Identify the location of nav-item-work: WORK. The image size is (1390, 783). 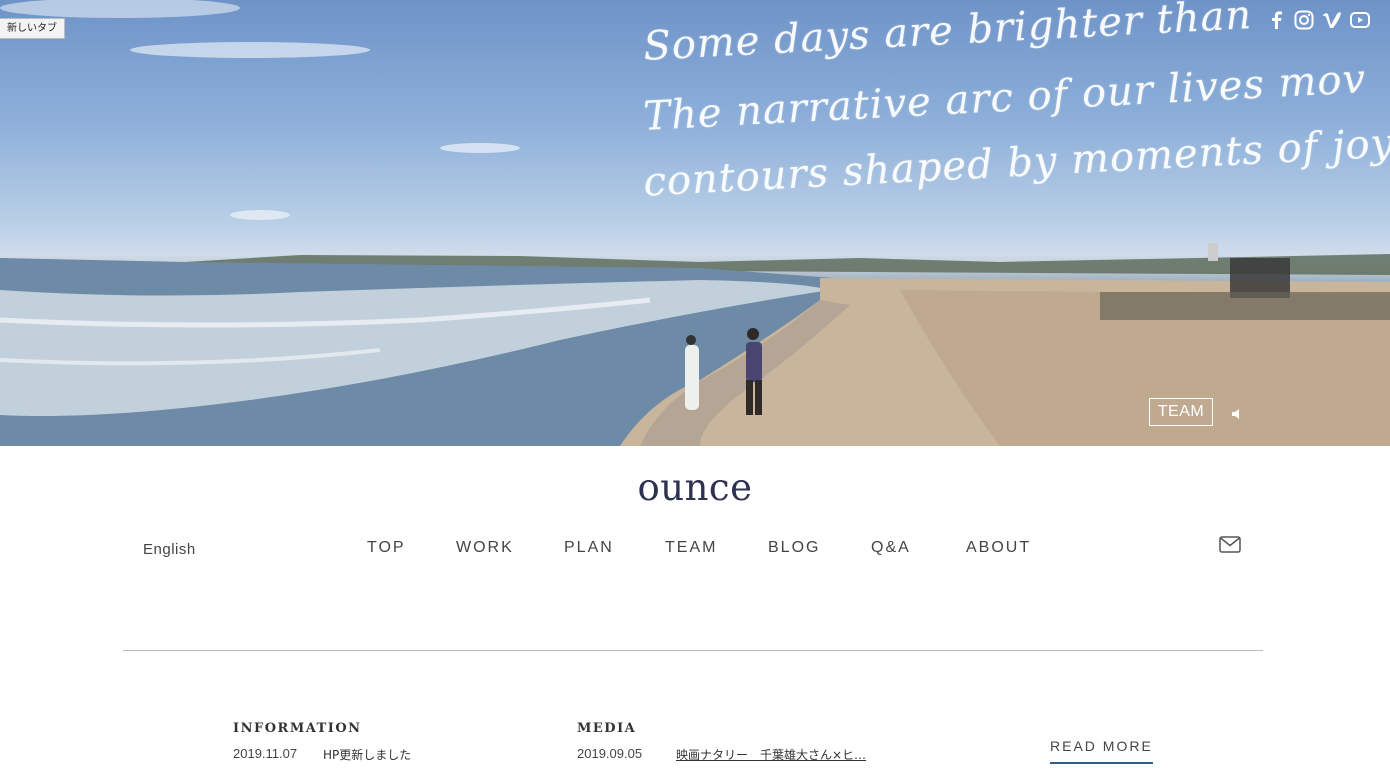
(485, 548).